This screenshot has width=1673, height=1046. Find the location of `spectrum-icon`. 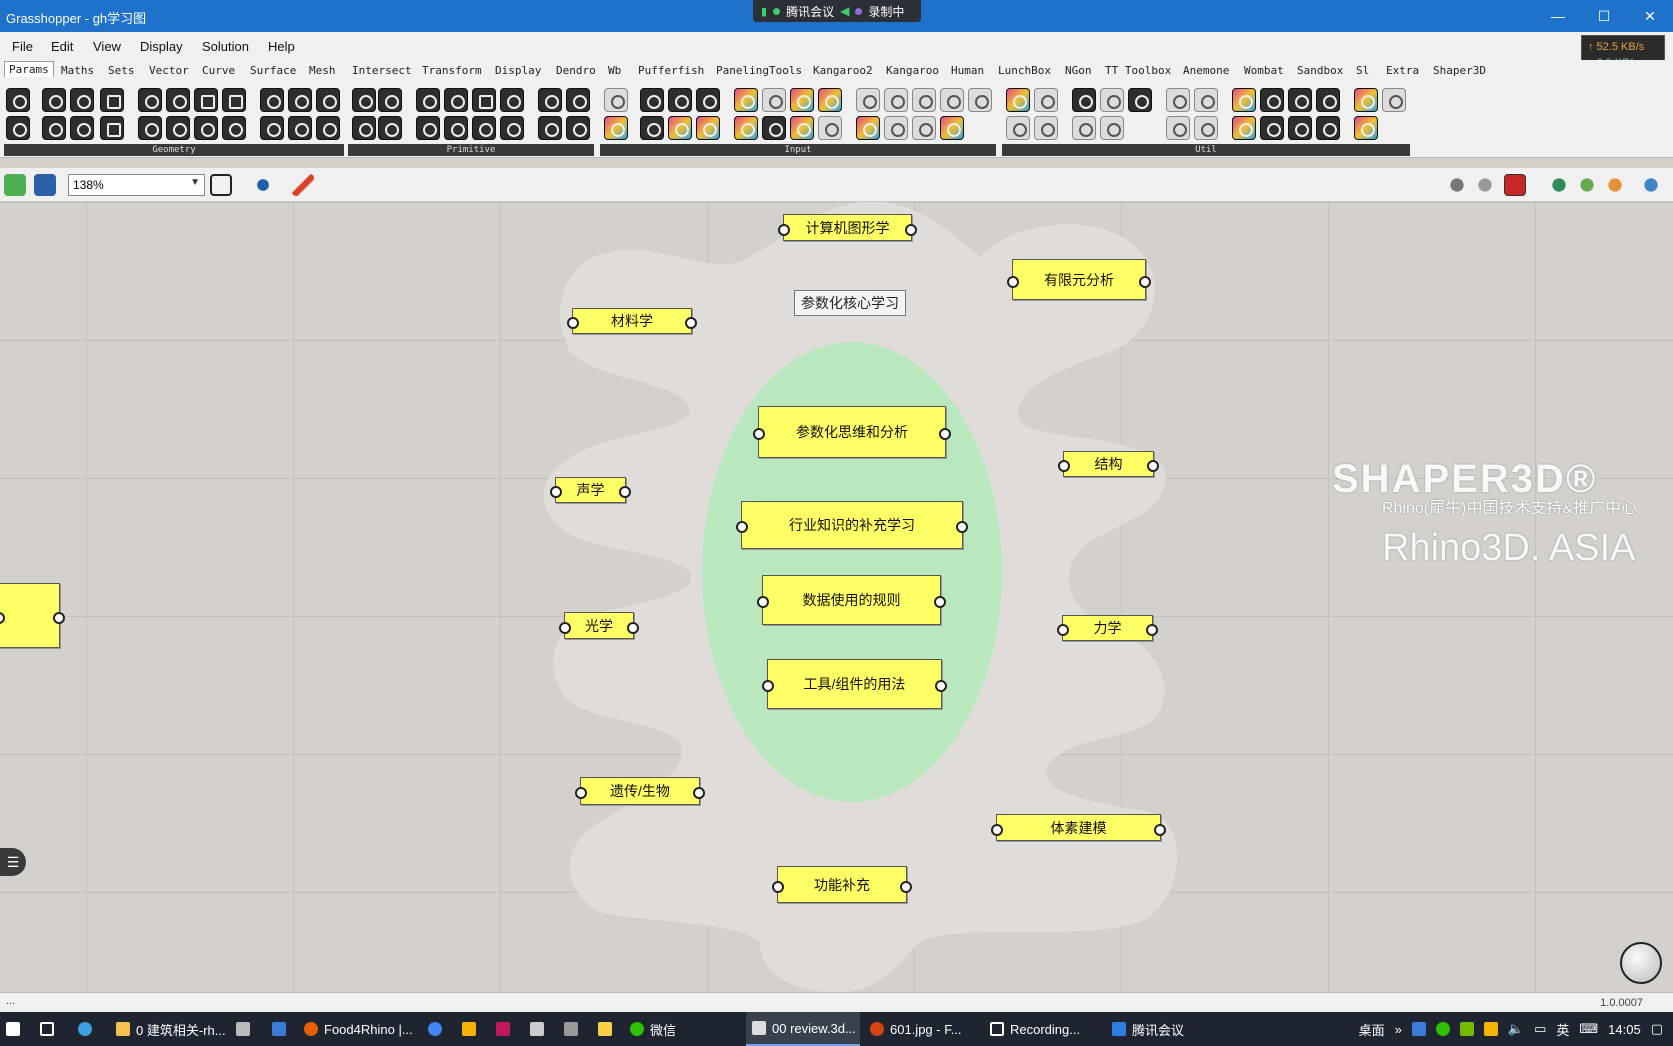

spectrum-icon is located at coordinates (868, 128).